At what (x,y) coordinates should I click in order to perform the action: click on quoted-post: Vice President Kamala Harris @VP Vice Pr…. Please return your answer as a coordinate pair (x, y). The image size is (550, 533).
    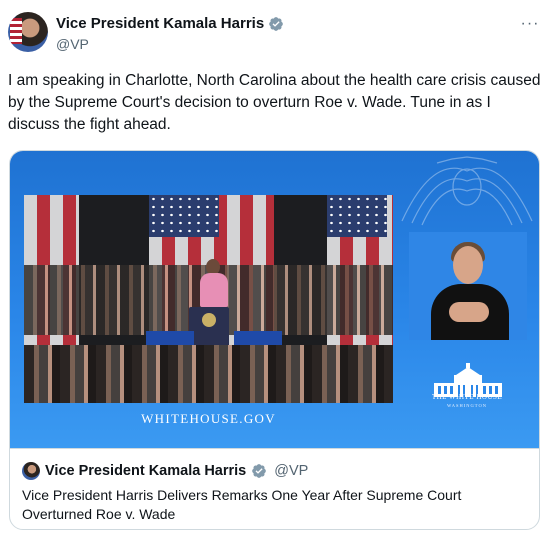
    Looking at the image, I should click on (274, 488).